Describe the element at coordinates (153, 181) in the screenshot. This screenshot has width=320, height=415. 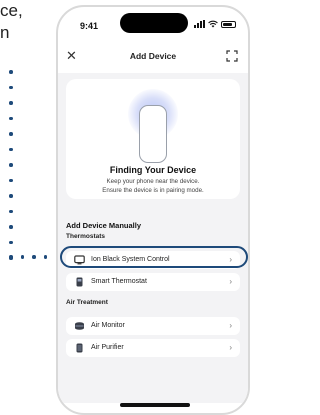
I see `finding-instruction-1: Keep your phone near the device.` at that location.